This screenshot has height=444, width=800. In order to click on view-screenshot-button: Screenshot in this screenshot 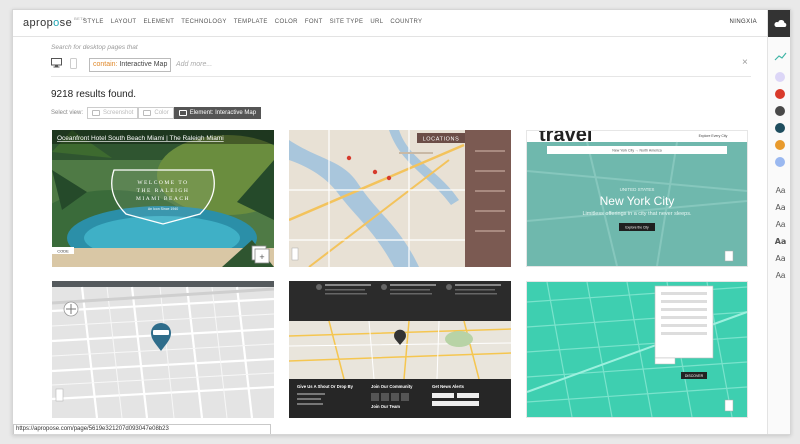, I will do `click(113, 113)`.